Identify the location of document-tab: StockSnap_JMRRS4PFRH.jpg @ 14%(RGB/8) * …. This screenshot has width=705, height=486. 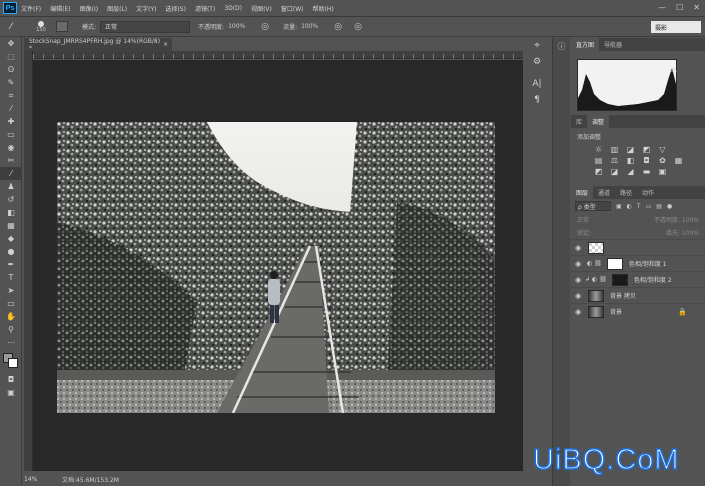
(98, 45).